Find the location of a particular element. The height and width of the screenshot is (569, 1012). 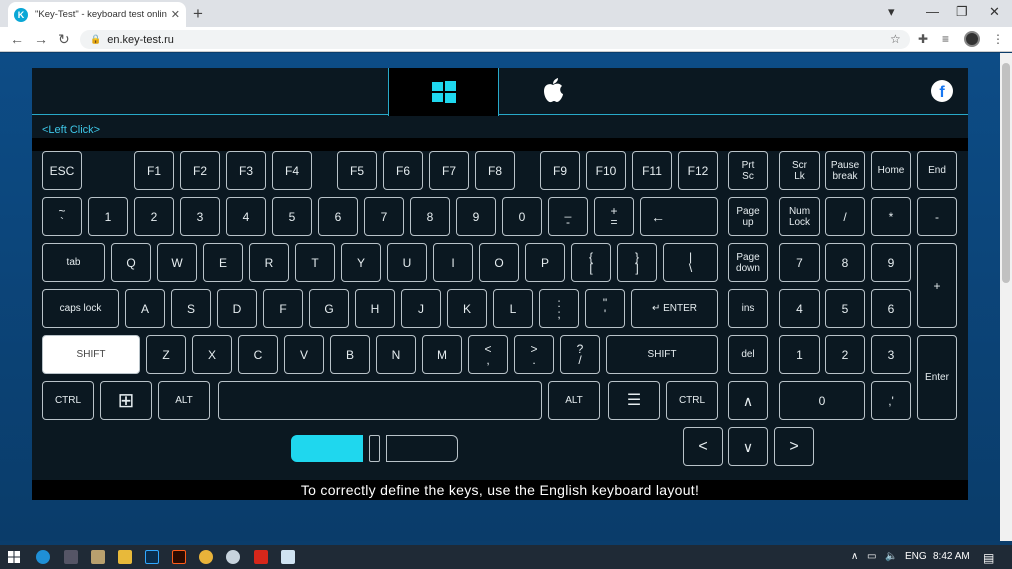

language-indicator: ENG is located at coordinates (916, 556).